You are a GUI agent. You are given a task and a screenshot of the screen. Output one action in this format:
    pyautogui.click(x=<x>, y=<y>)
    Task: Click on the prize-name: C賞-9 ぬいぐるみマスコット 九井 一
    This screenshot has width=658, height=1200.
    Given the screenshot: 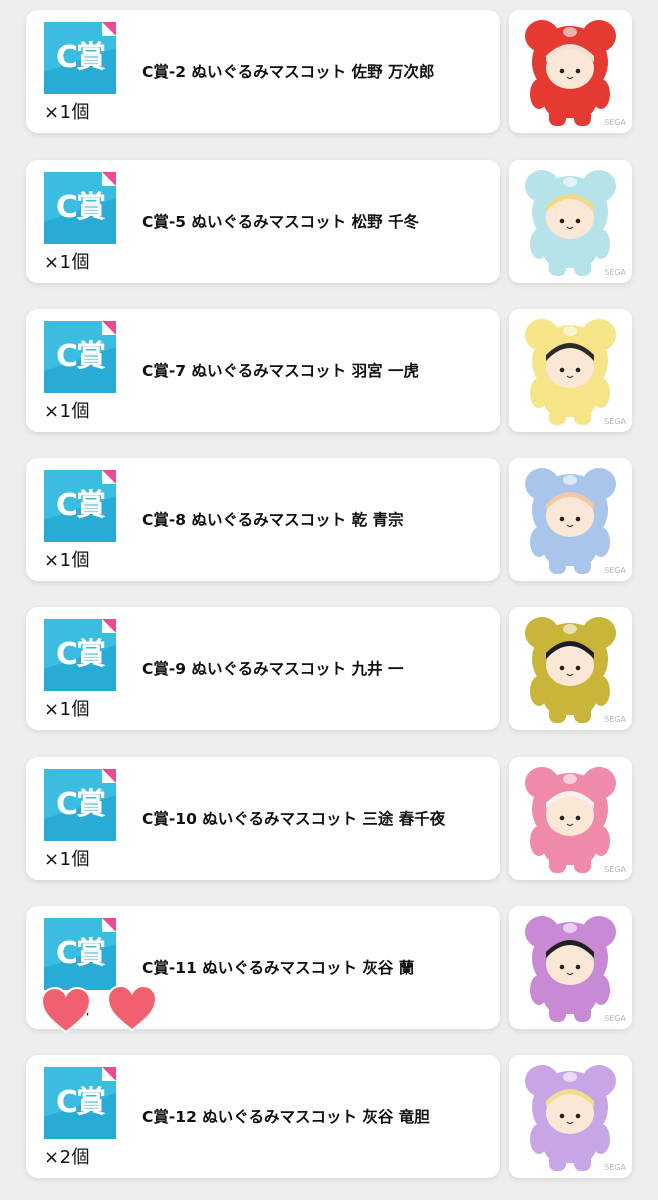 What is the action you would take?
    pyautogui.click(x=273, y=668)
    